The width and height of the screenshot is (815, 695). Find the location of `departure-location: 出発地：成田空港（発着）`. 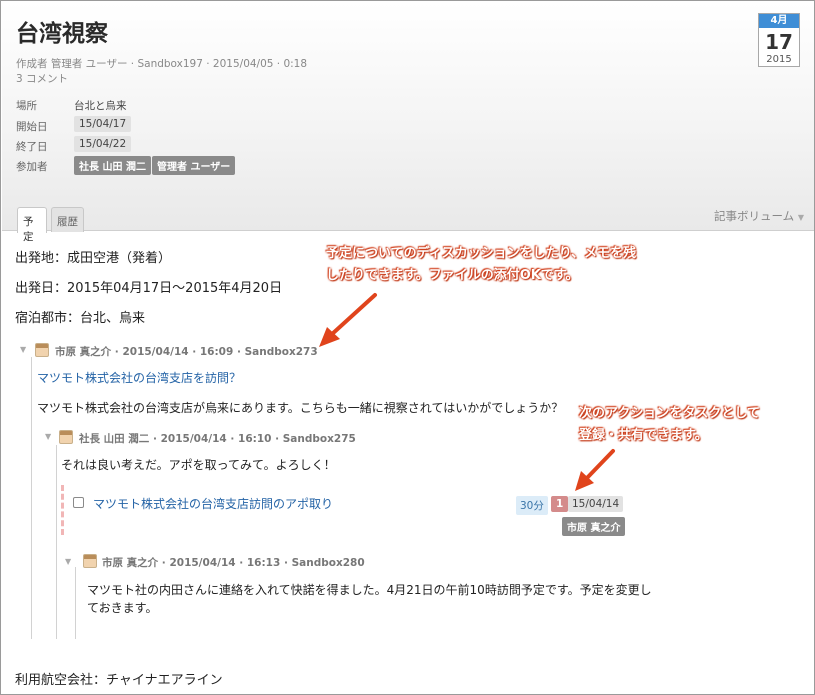

departure-location: 出発地：成田空港（発着） is located at coordinates (93, 258).